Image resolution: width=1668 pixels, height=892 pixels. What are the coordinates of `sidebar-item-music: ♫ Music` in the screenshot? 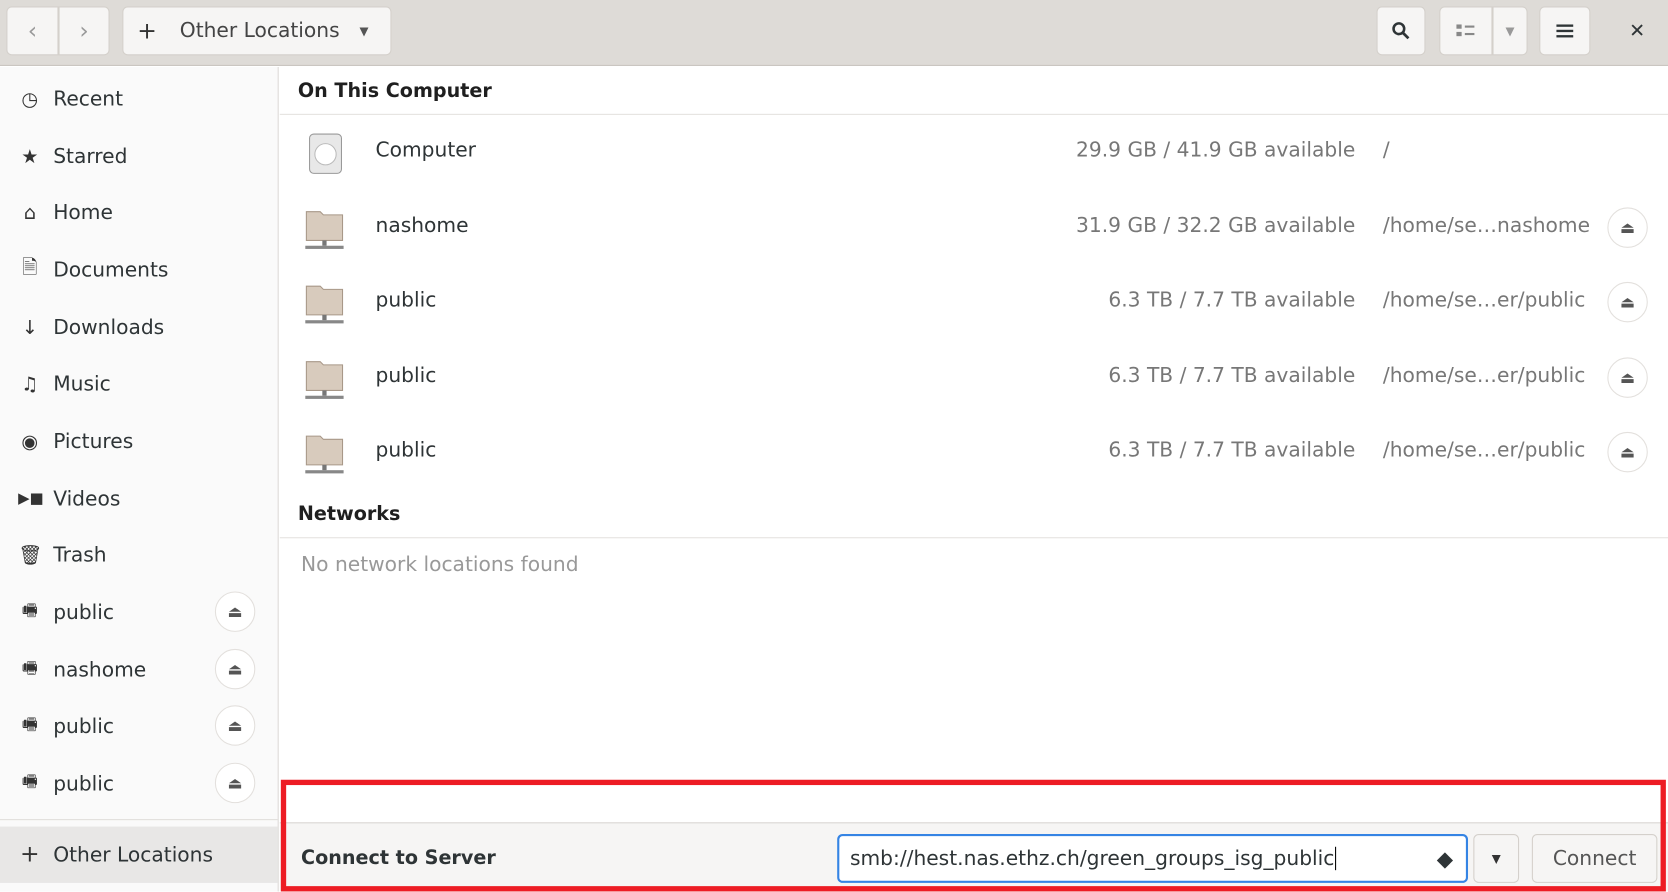 It's located at (139, 383).